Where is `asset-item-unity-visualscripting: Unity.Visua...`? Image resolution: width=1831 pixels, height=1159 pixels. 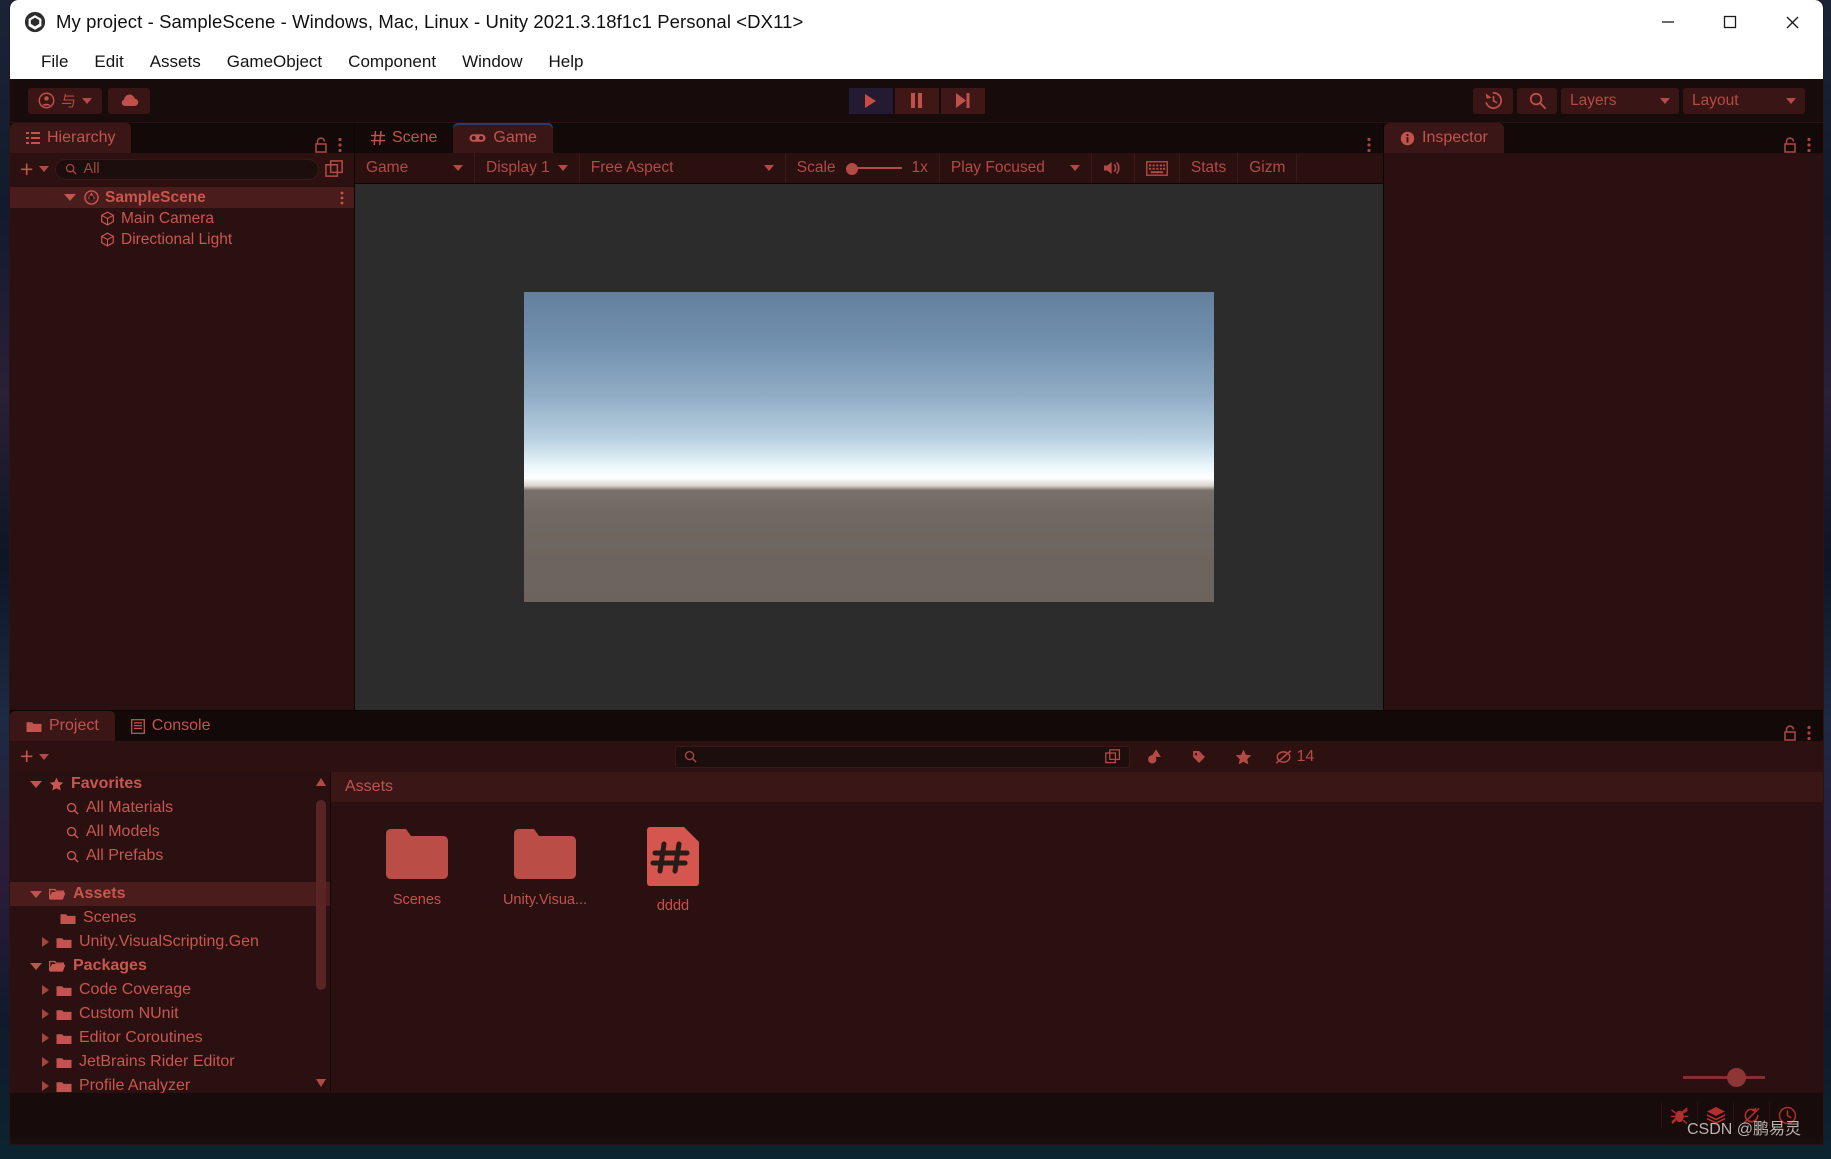
asset-item-unity-visualscripting: Unity.Visua... is located at coordinates (545, 867).